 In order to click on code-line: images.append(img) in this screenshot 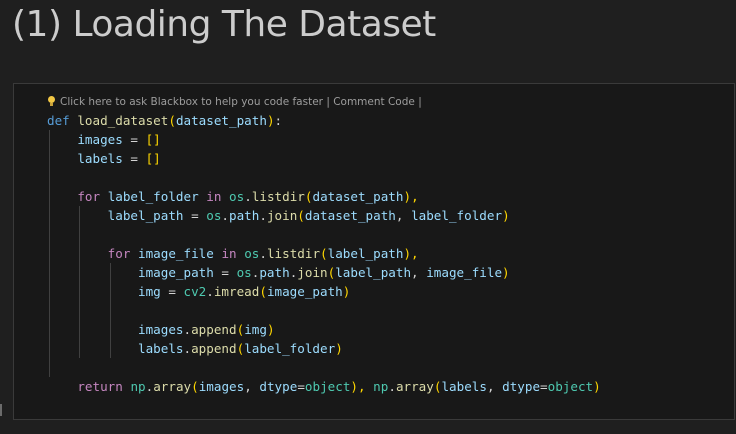, I will do `click(324, 329)`.